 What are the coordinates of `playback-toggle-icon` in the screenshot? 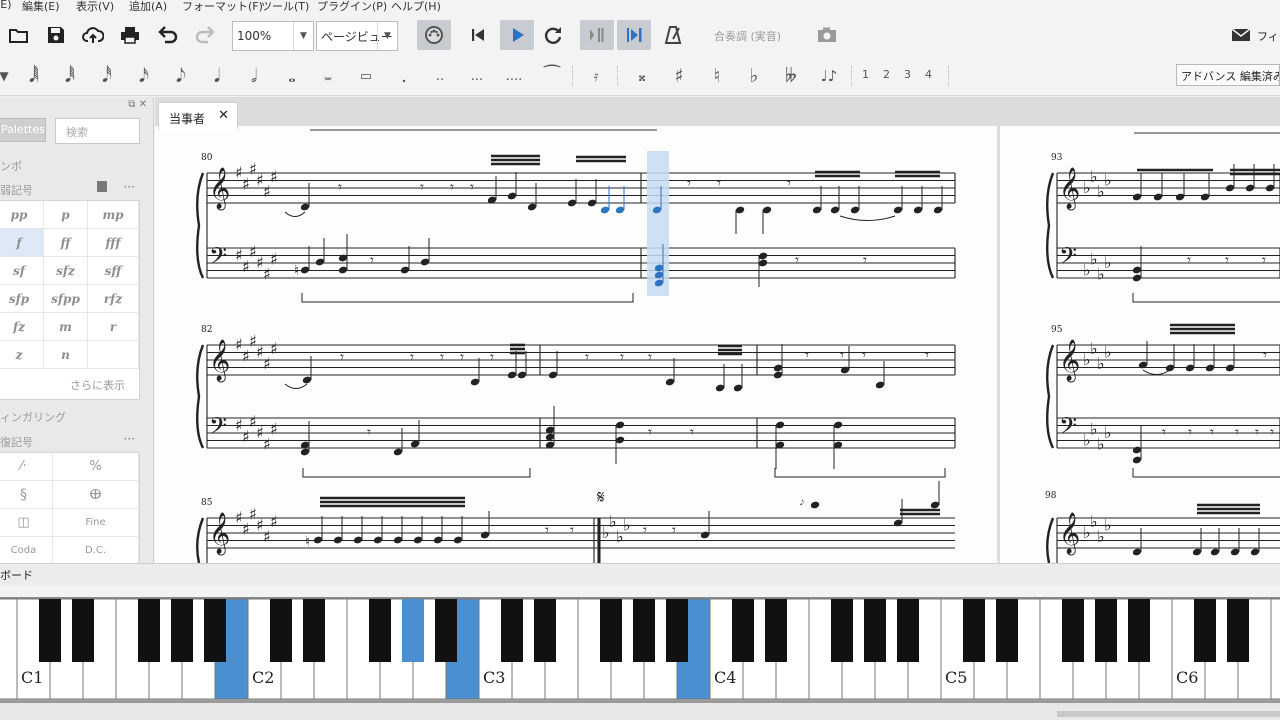 It's located at (434, 35).